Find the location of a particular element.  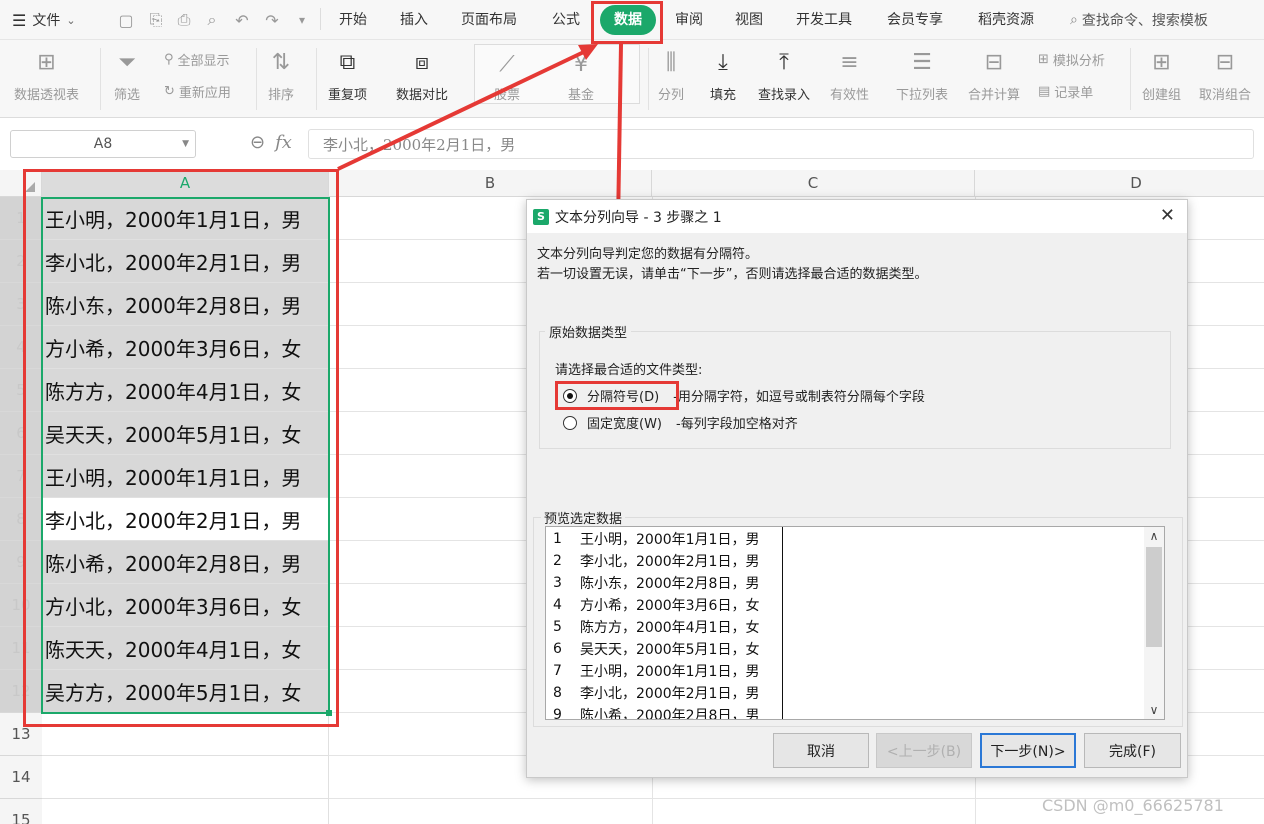

preview-row: 3 陈小东，2000年2月8日，男 is located at coordinates (652, 583).